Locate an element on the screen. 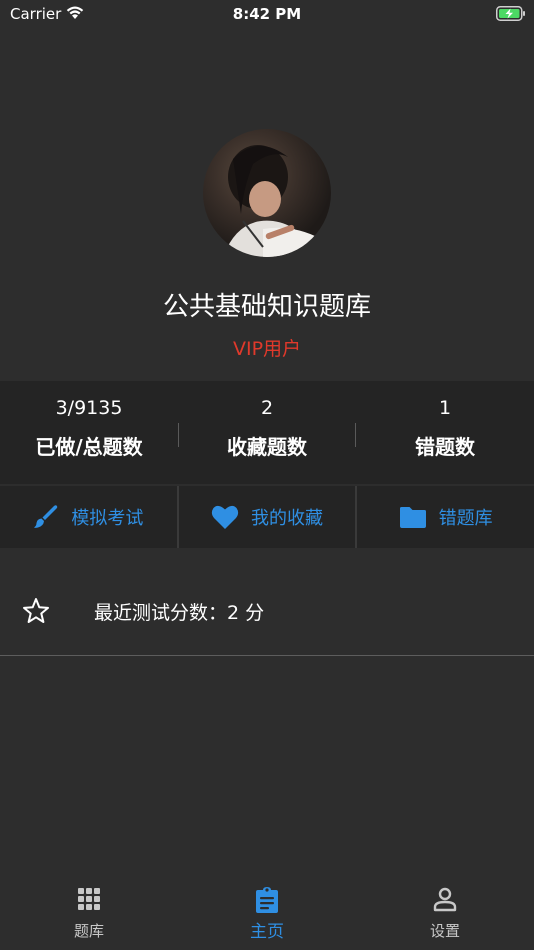 The width and height of the screenshot is (534, 950). tab-home: 主页 is located at coordinates (267, 913).